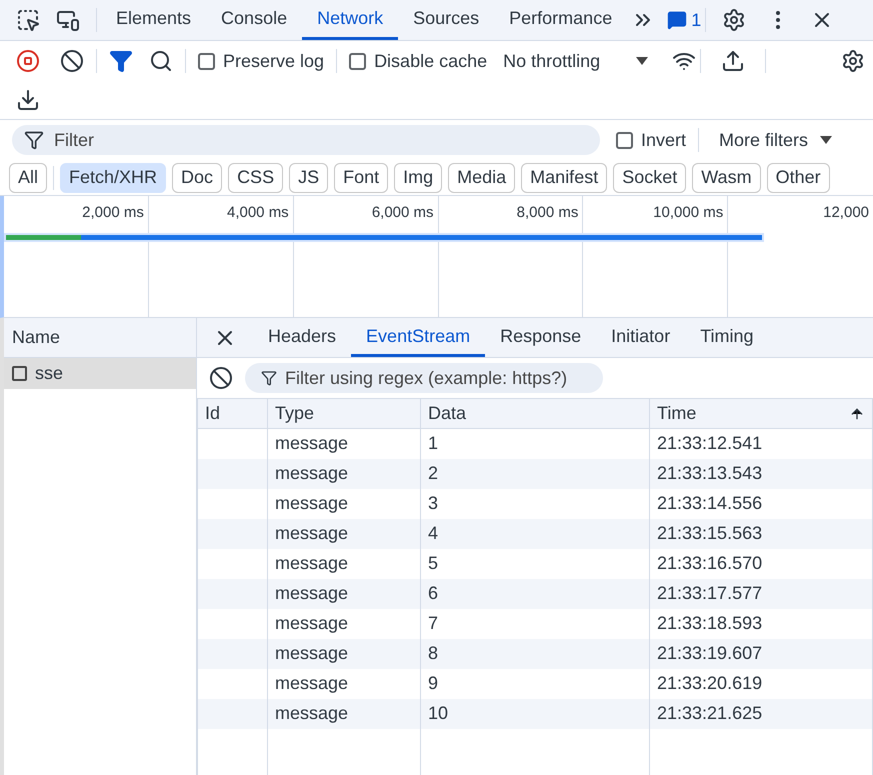 The width and height of the screenshot is (873, 775). Describe the element at coordinates (153, 20) in the screenshot. I see `panel-tab: Elements` at that location.